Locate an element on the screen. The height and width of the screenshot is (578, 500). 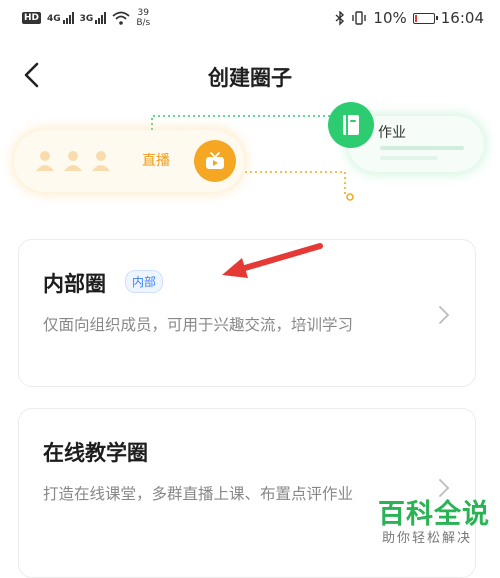
signal-label: 3G is located at coordinates (86, 19).